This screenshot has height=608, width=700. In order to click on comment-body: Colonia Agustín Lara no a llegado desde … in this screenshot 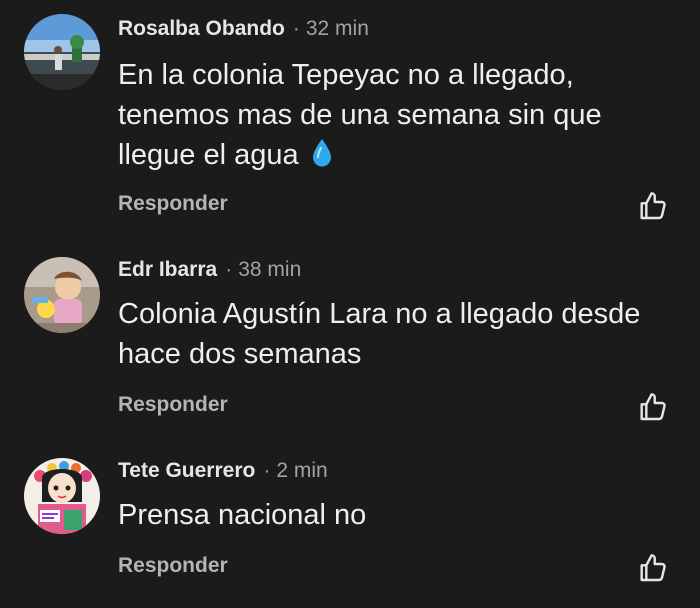, I will do `click(379, 334)`.